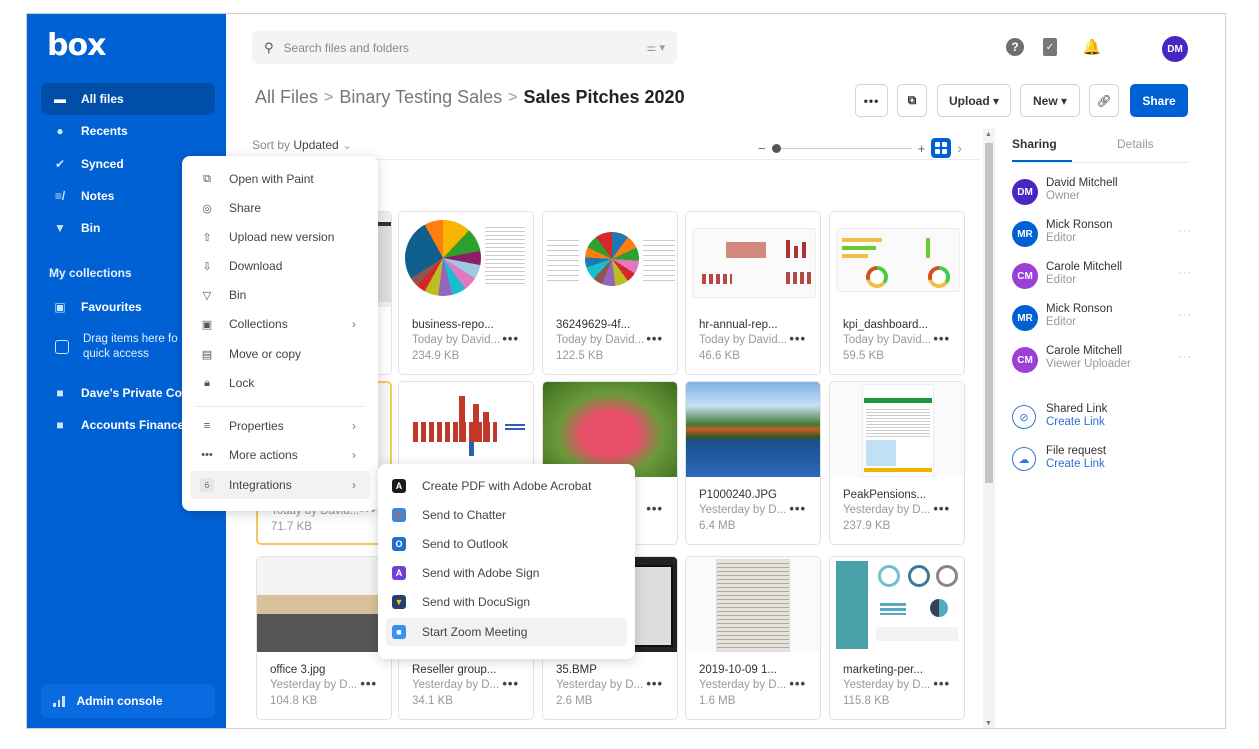  Describe the element at coordinates (1092, 47) in the screenshot. I see `notifications-bell-icon: 🔔` at that location.